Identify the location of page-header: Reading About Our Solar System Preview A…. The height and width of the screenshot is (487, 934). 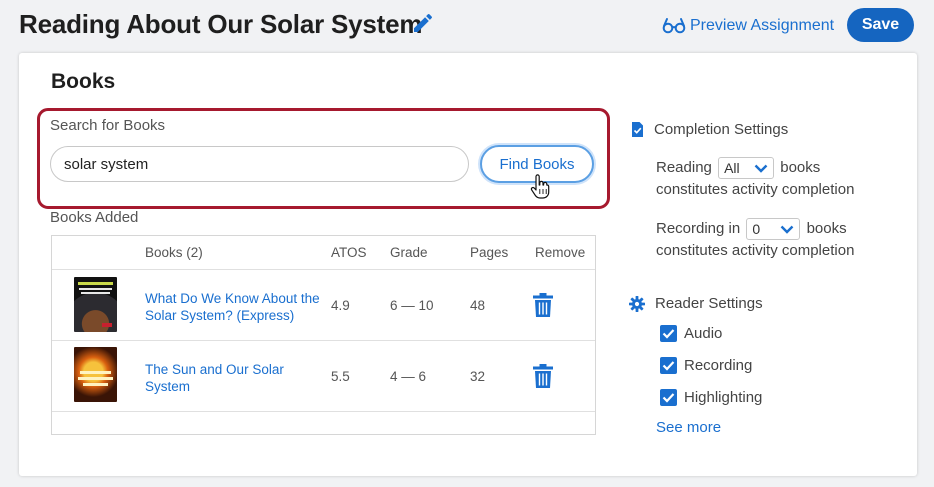
(467, 26).